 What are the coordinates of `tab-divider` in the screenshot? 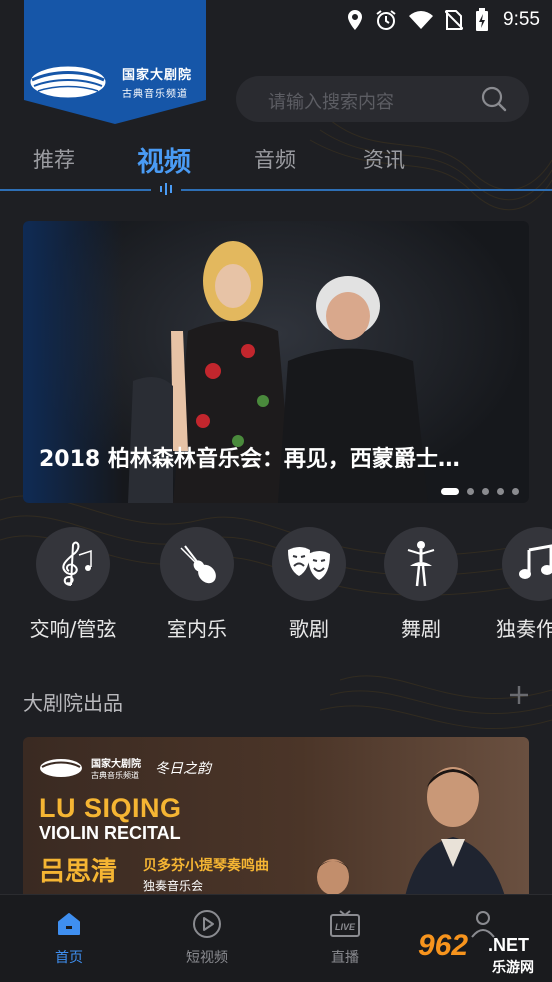 It's located at (276, 190).